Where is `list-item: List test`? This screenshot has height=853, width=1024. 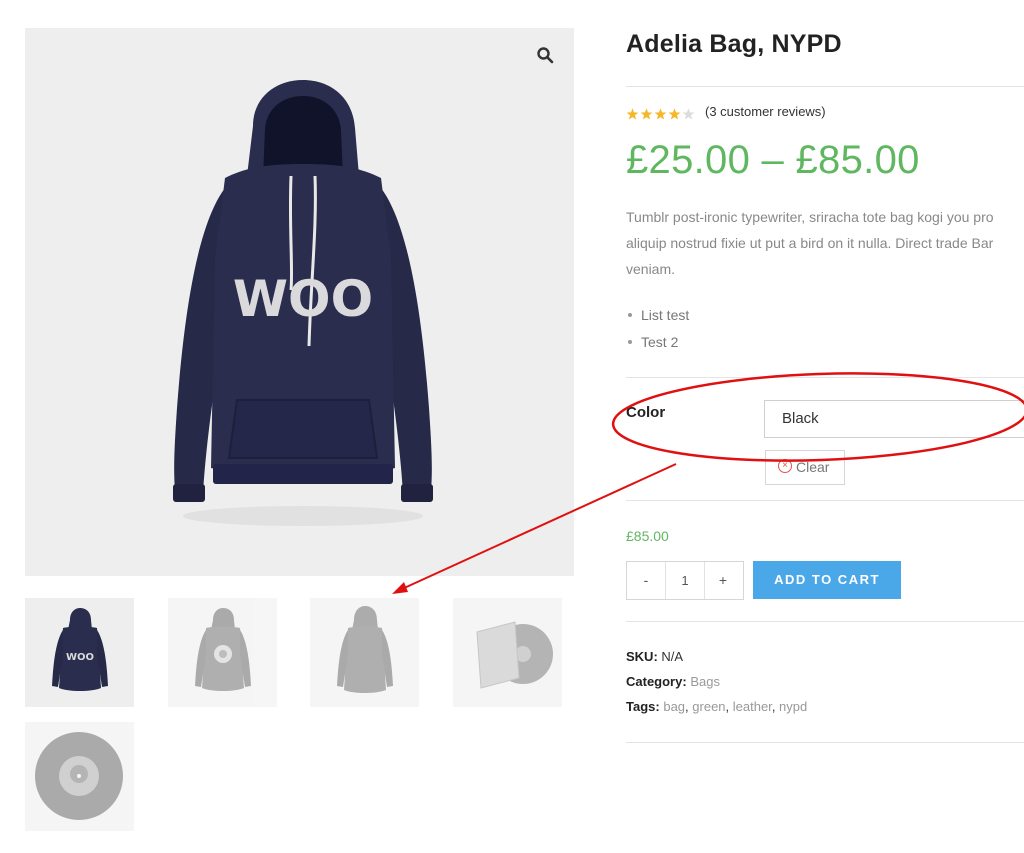 list-item: List test is located at coordinates (657, 318).